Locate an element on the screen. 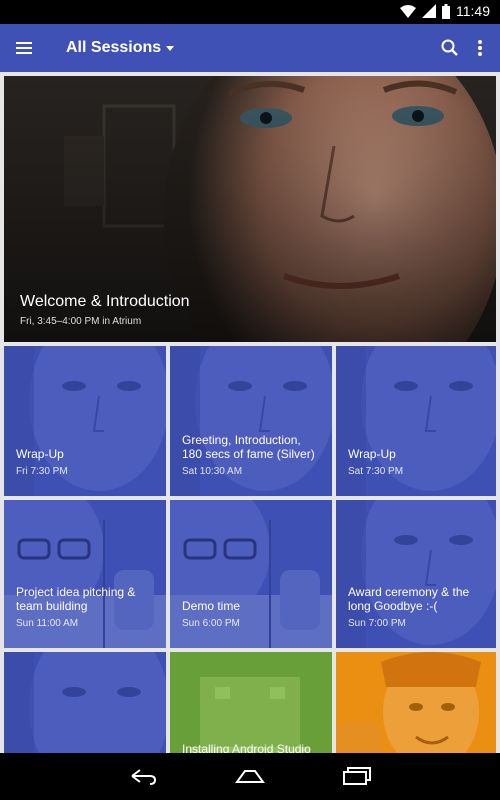 This screenshot has width=500, height=800. recents-icon is located at coordinates (357, 776).